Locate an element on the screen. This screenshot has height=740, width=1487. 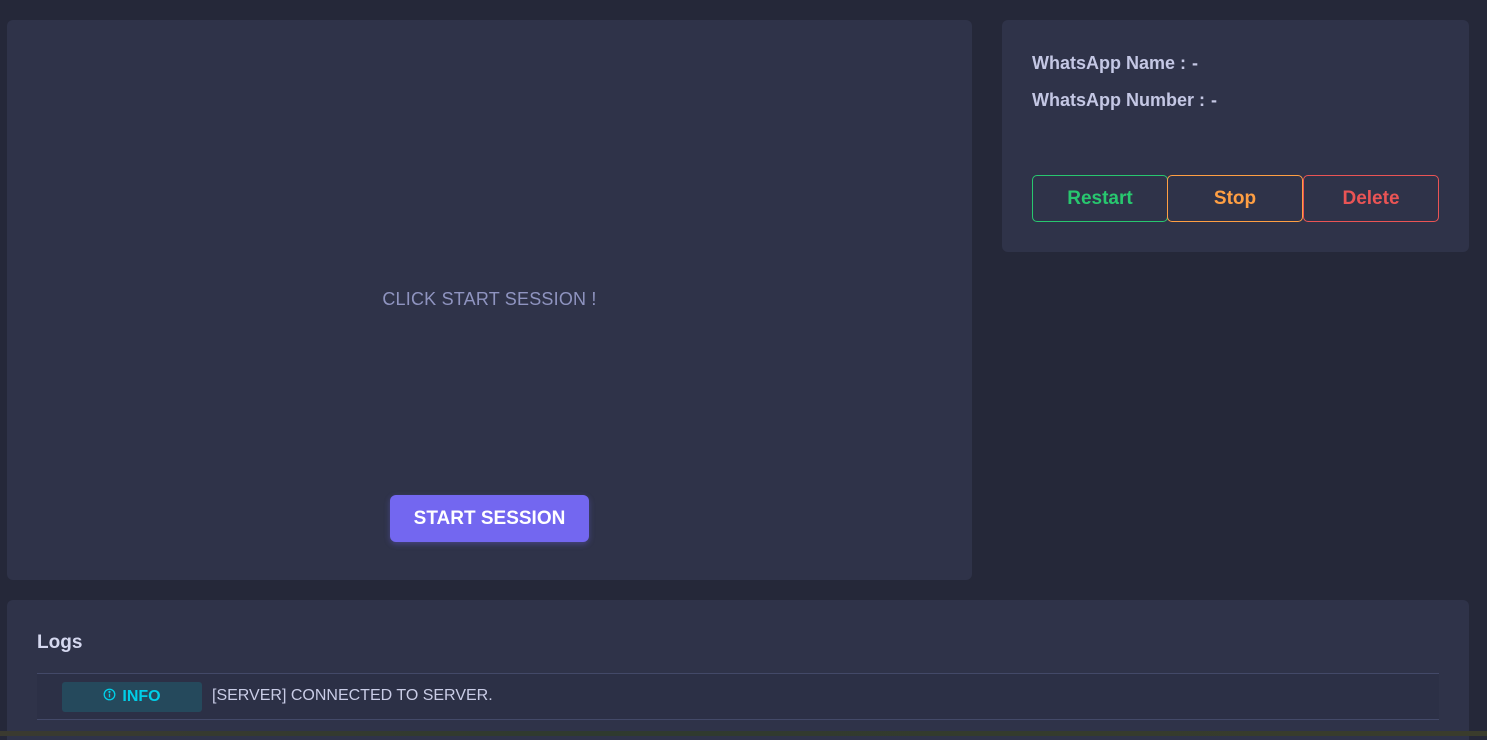
logs-table: INFO [SERVER] CONNECTED TO SERVER. is located at coordinates (738, 696).